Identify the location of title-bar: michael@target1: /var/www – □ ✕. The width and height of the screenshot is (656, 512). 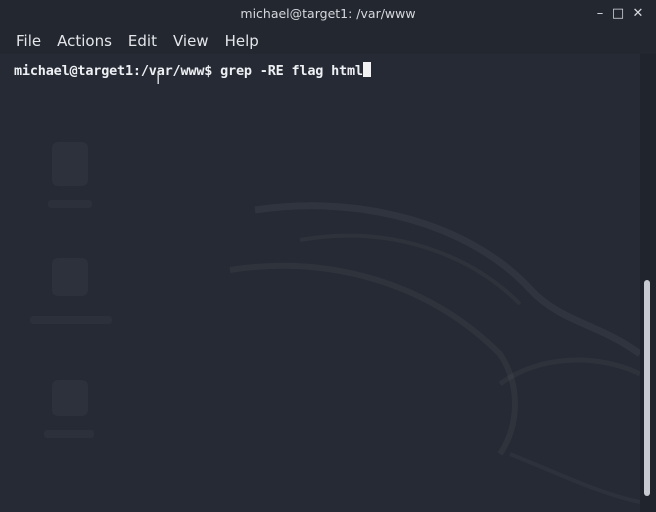
(328, 14).